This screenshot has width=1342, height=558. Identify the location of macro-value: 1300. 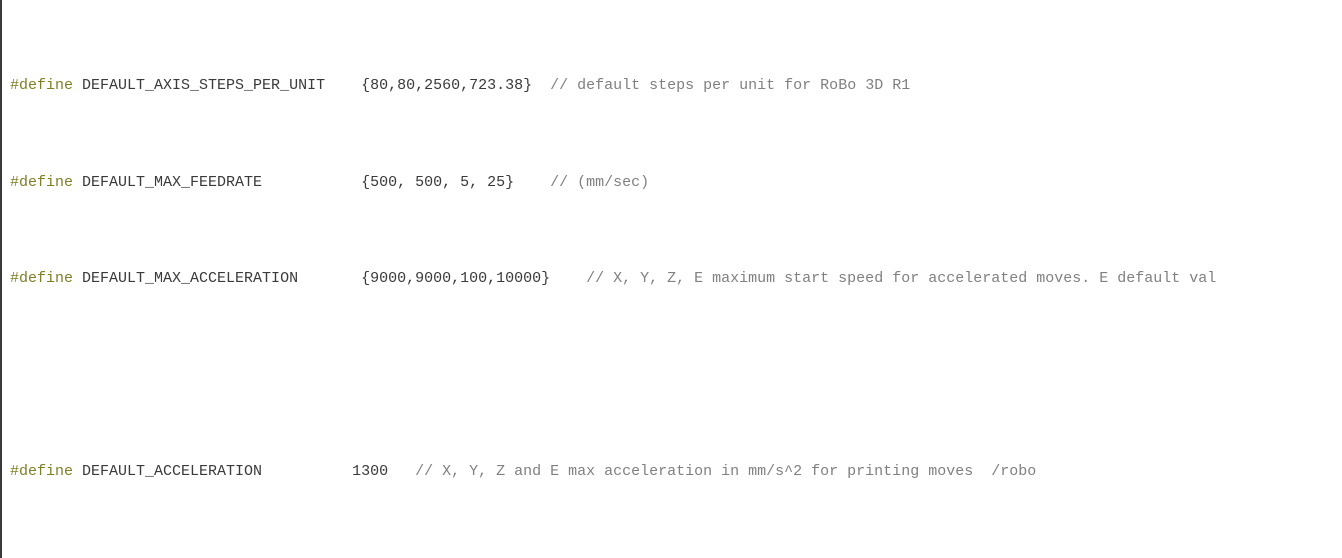
(370, 471).